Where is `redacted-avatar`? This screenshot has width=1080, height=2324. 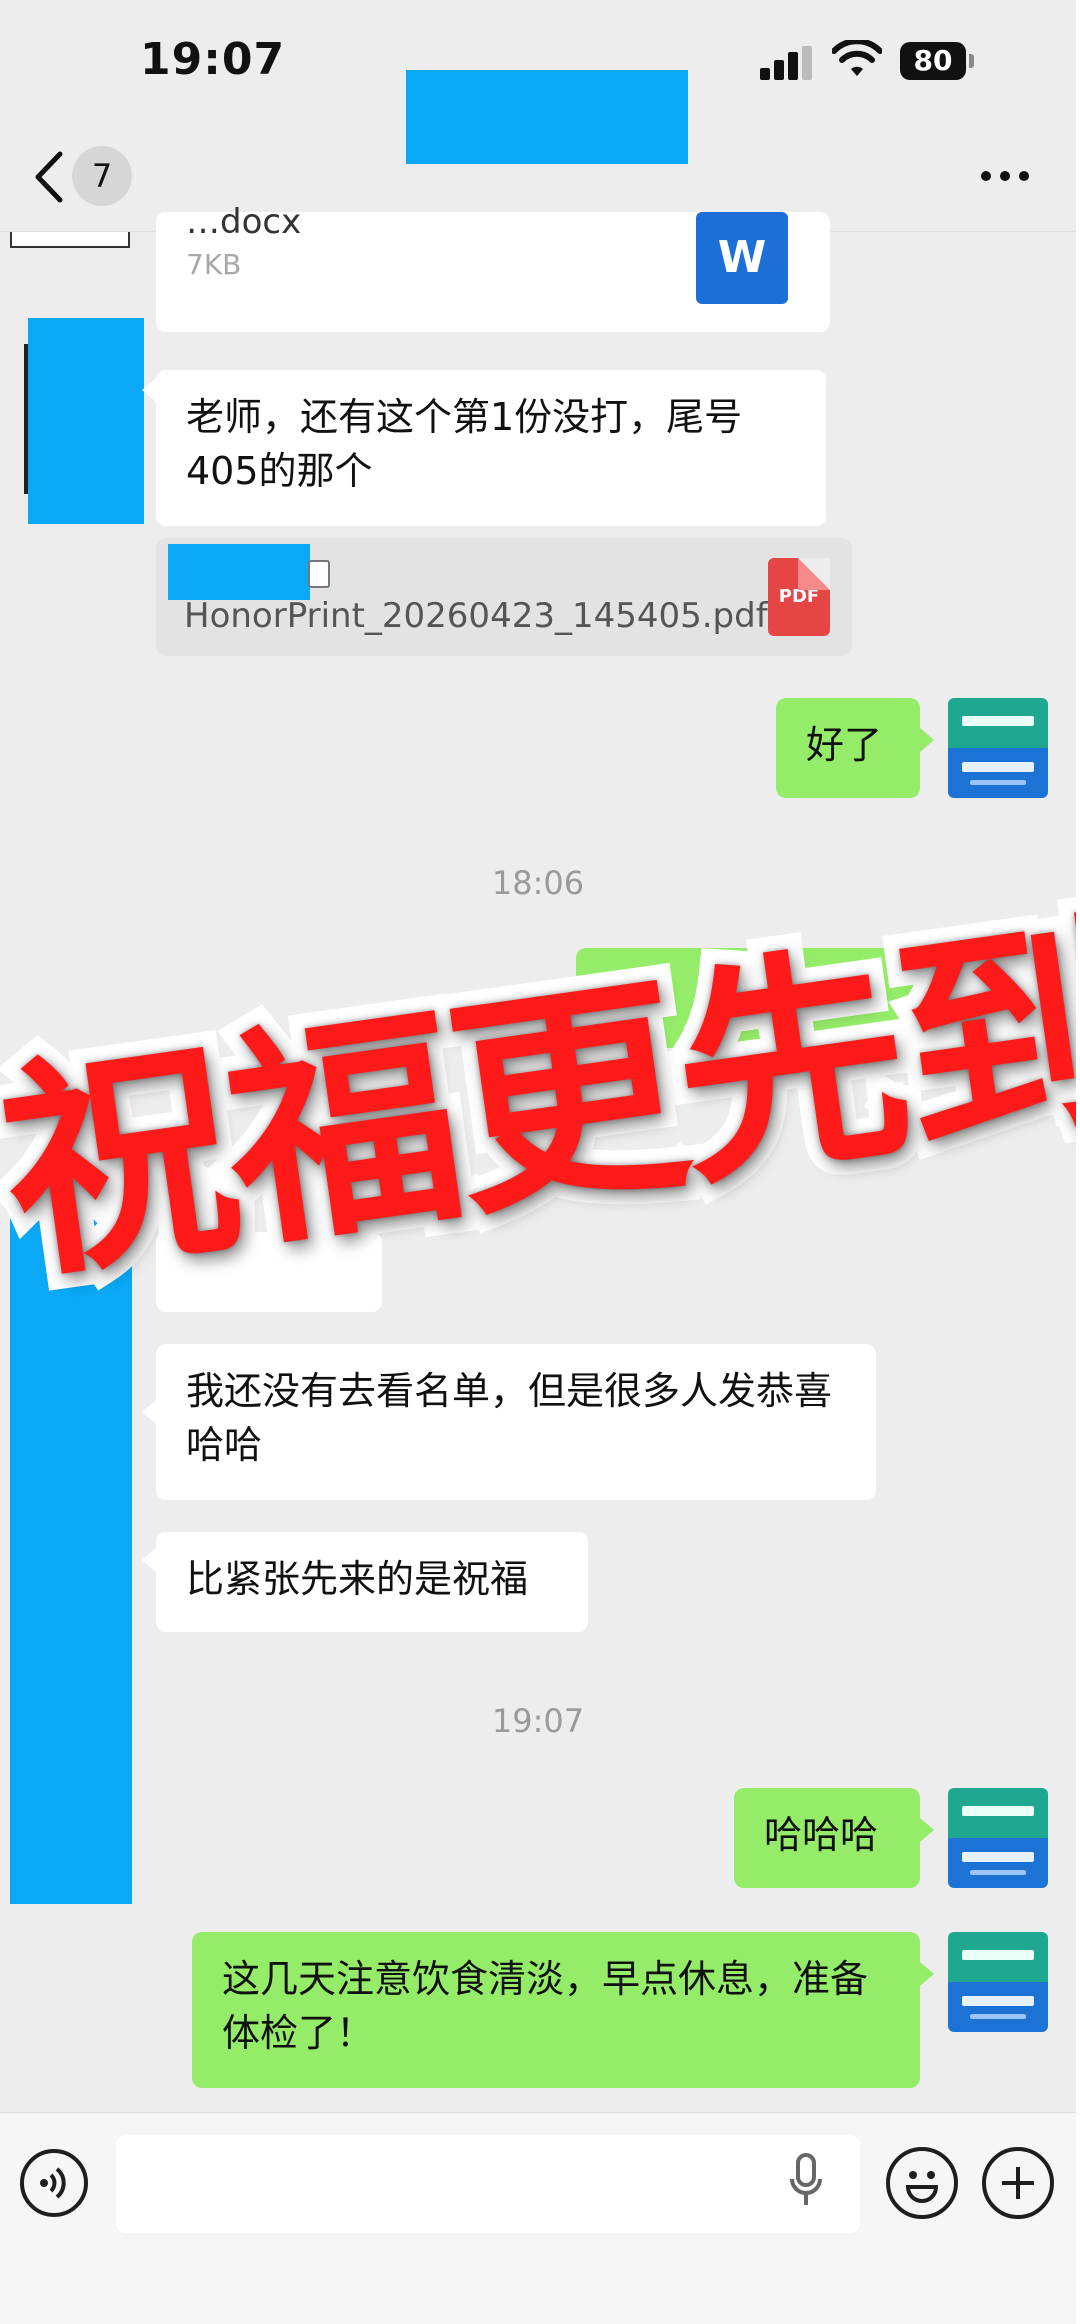
redacted-avatar is located at coordinates (86, 421).